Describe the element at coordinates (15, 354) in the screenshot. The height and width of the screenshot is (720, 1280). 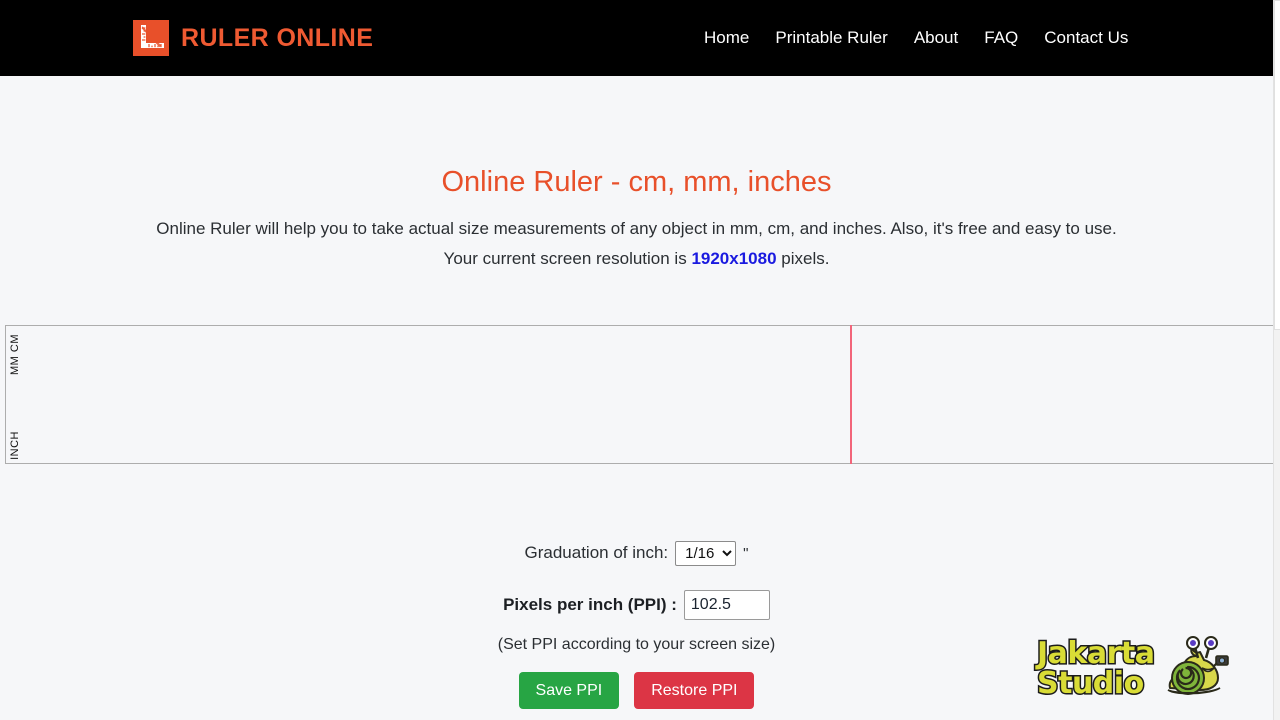
I see `ruler-metric-axis-label: MM CM` at that location.